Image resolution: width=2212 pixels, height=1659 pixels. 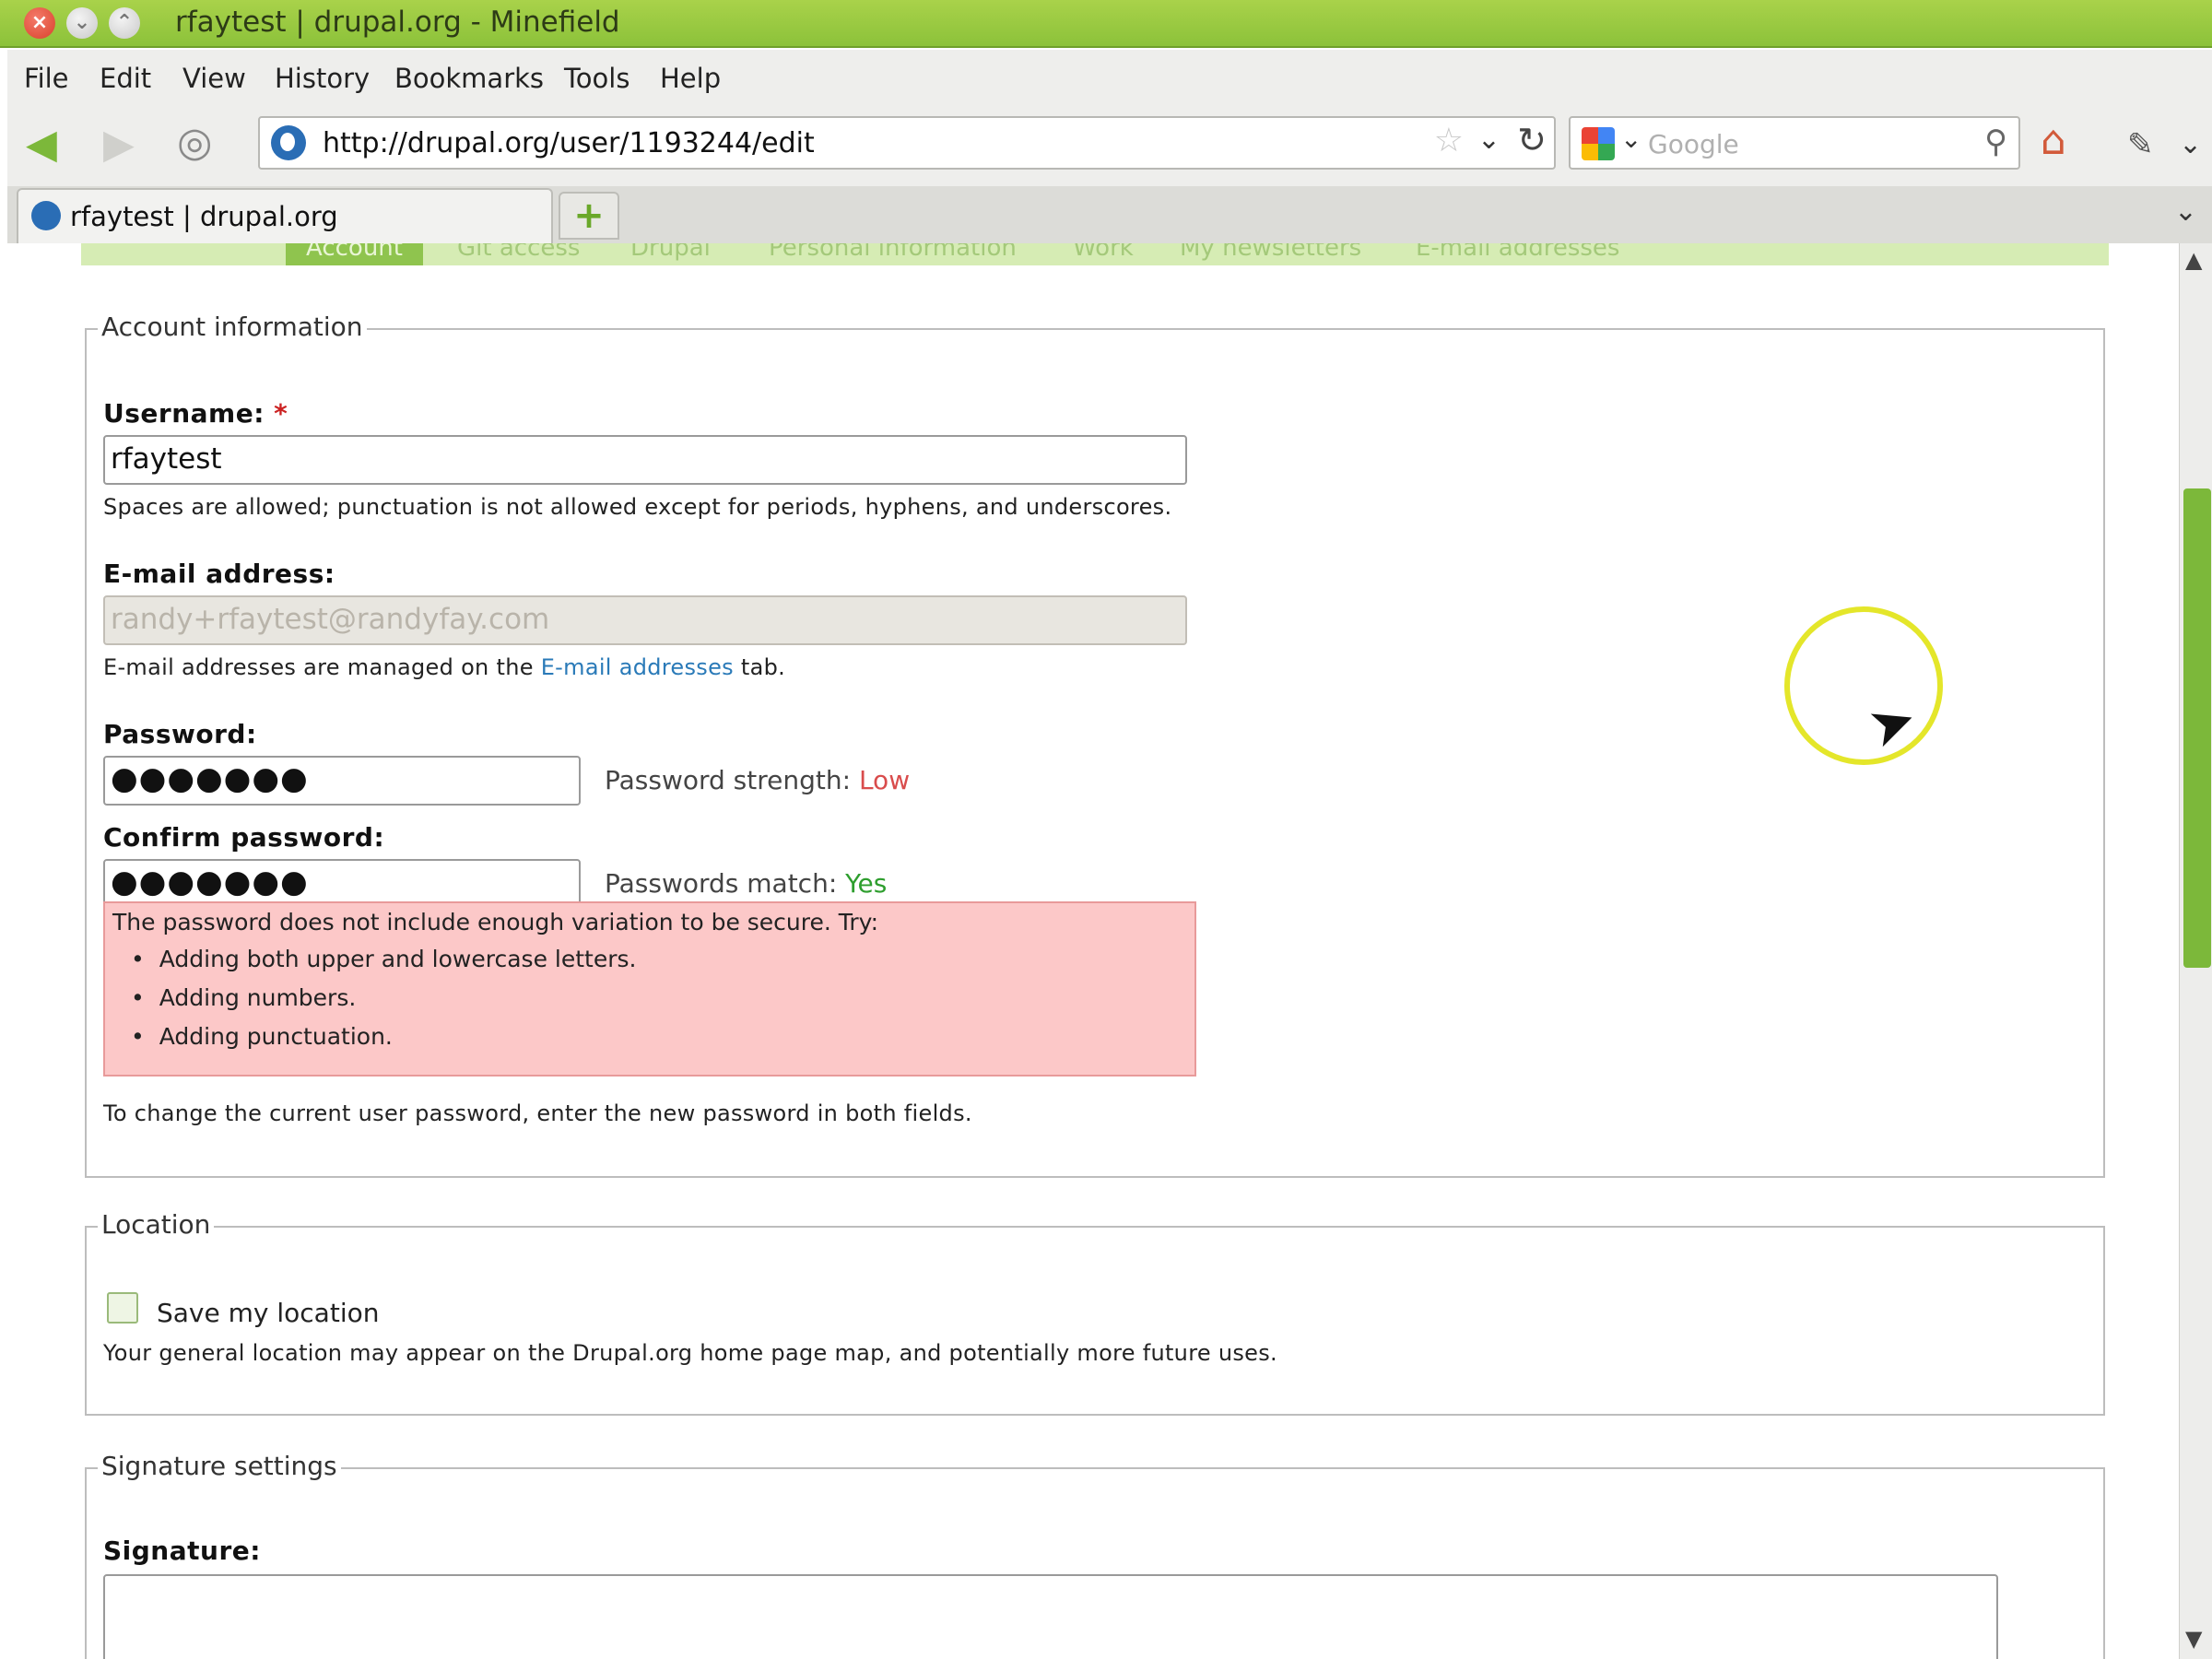 What do you see at coordinates (268, 1313) in the screenshot?
I see `save-location-label: Save my location` at bounding box center [268, 1313].